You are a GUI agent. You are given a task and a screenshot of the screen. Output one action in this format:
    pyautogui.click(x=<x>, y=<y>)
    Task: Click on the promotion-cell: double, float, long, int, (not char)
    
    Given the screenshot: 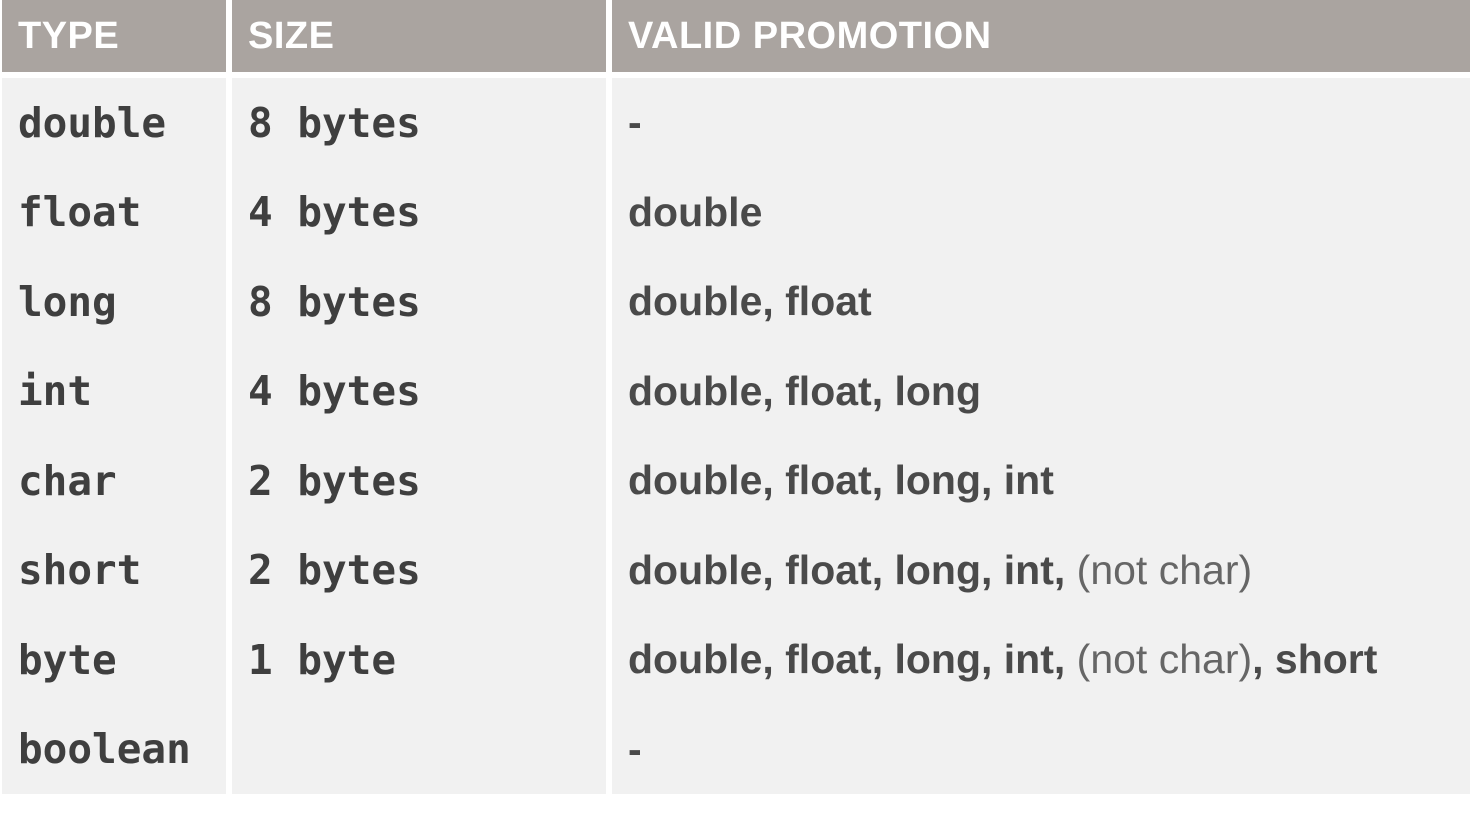 What is the action you would take?
    pyautogui.click(x=1041, y=570)
    